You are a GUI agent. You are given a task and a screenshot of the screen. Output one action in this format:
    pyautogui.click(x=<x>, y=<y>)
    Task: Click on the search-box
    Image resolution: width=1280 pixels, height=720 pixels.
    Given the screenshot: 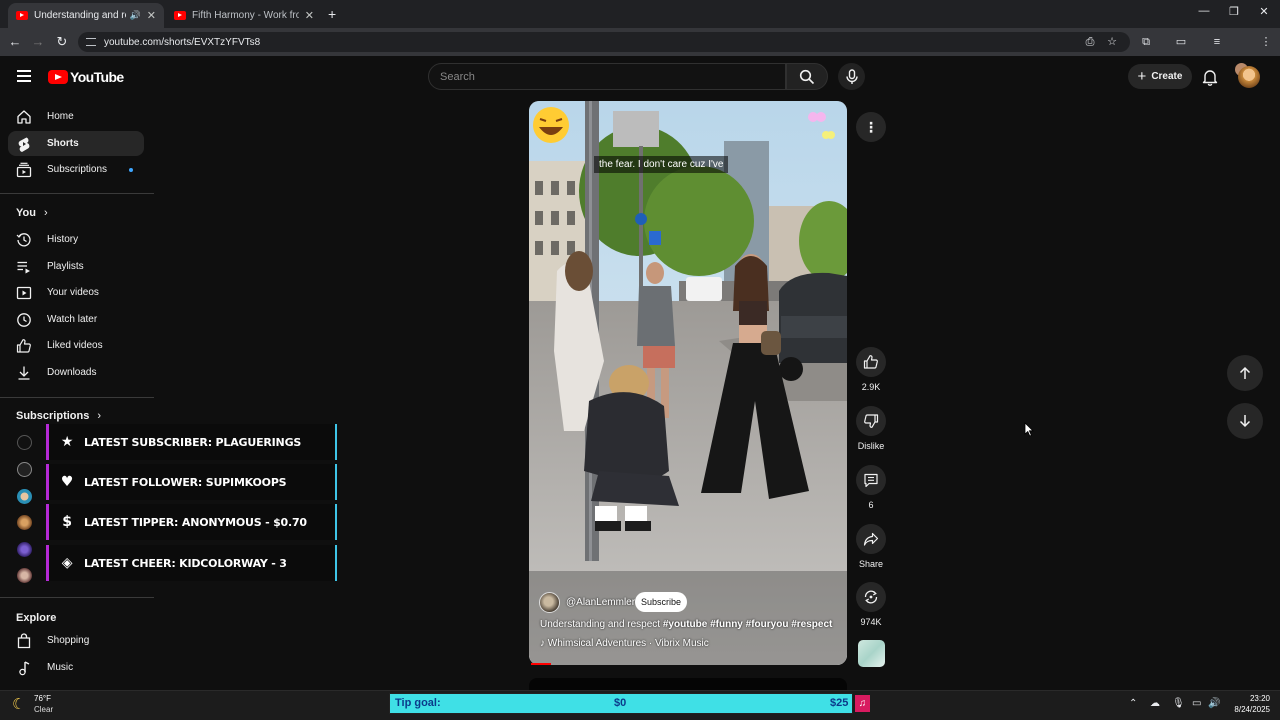 What is the action you would take?
    pyautogui.click(x=607, y=76)
    